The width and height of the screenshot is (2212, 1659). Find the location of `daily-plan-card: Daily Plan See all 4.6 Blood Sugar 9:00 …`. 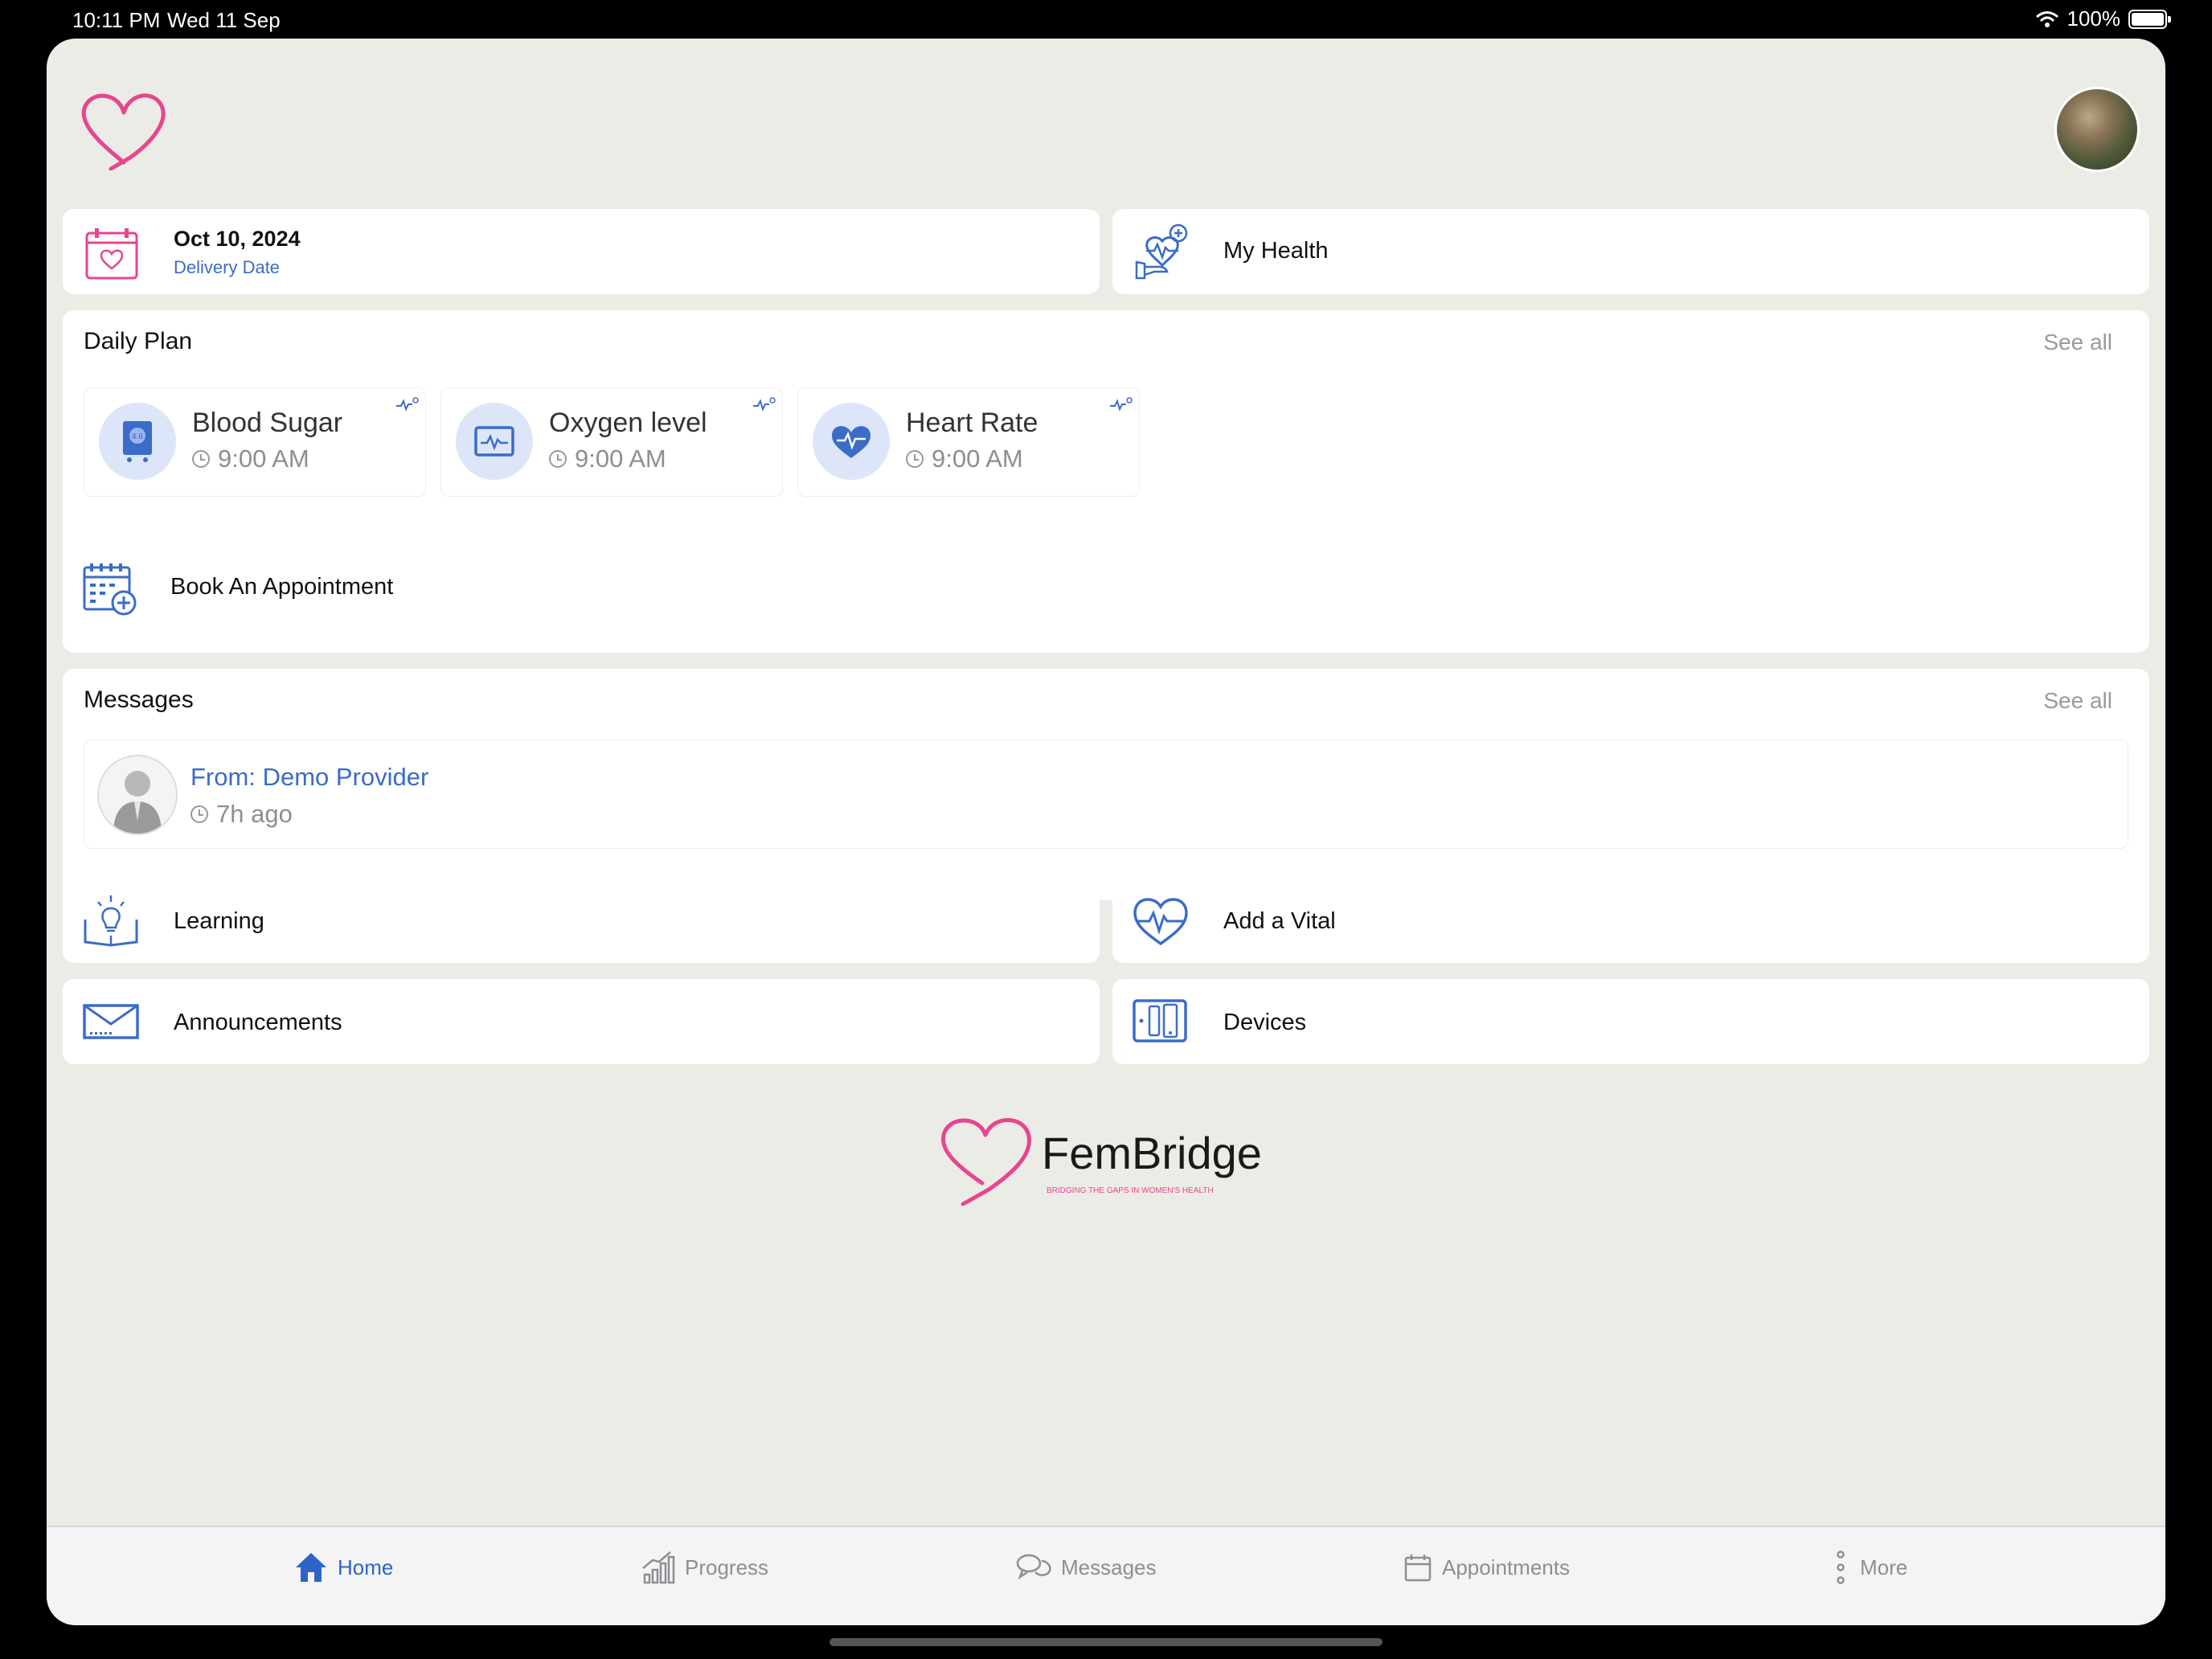

daily-plan-card: Daily Plan See all 4.6 Blood Sugar 9:00 … is located at coordinates (1106, 430).